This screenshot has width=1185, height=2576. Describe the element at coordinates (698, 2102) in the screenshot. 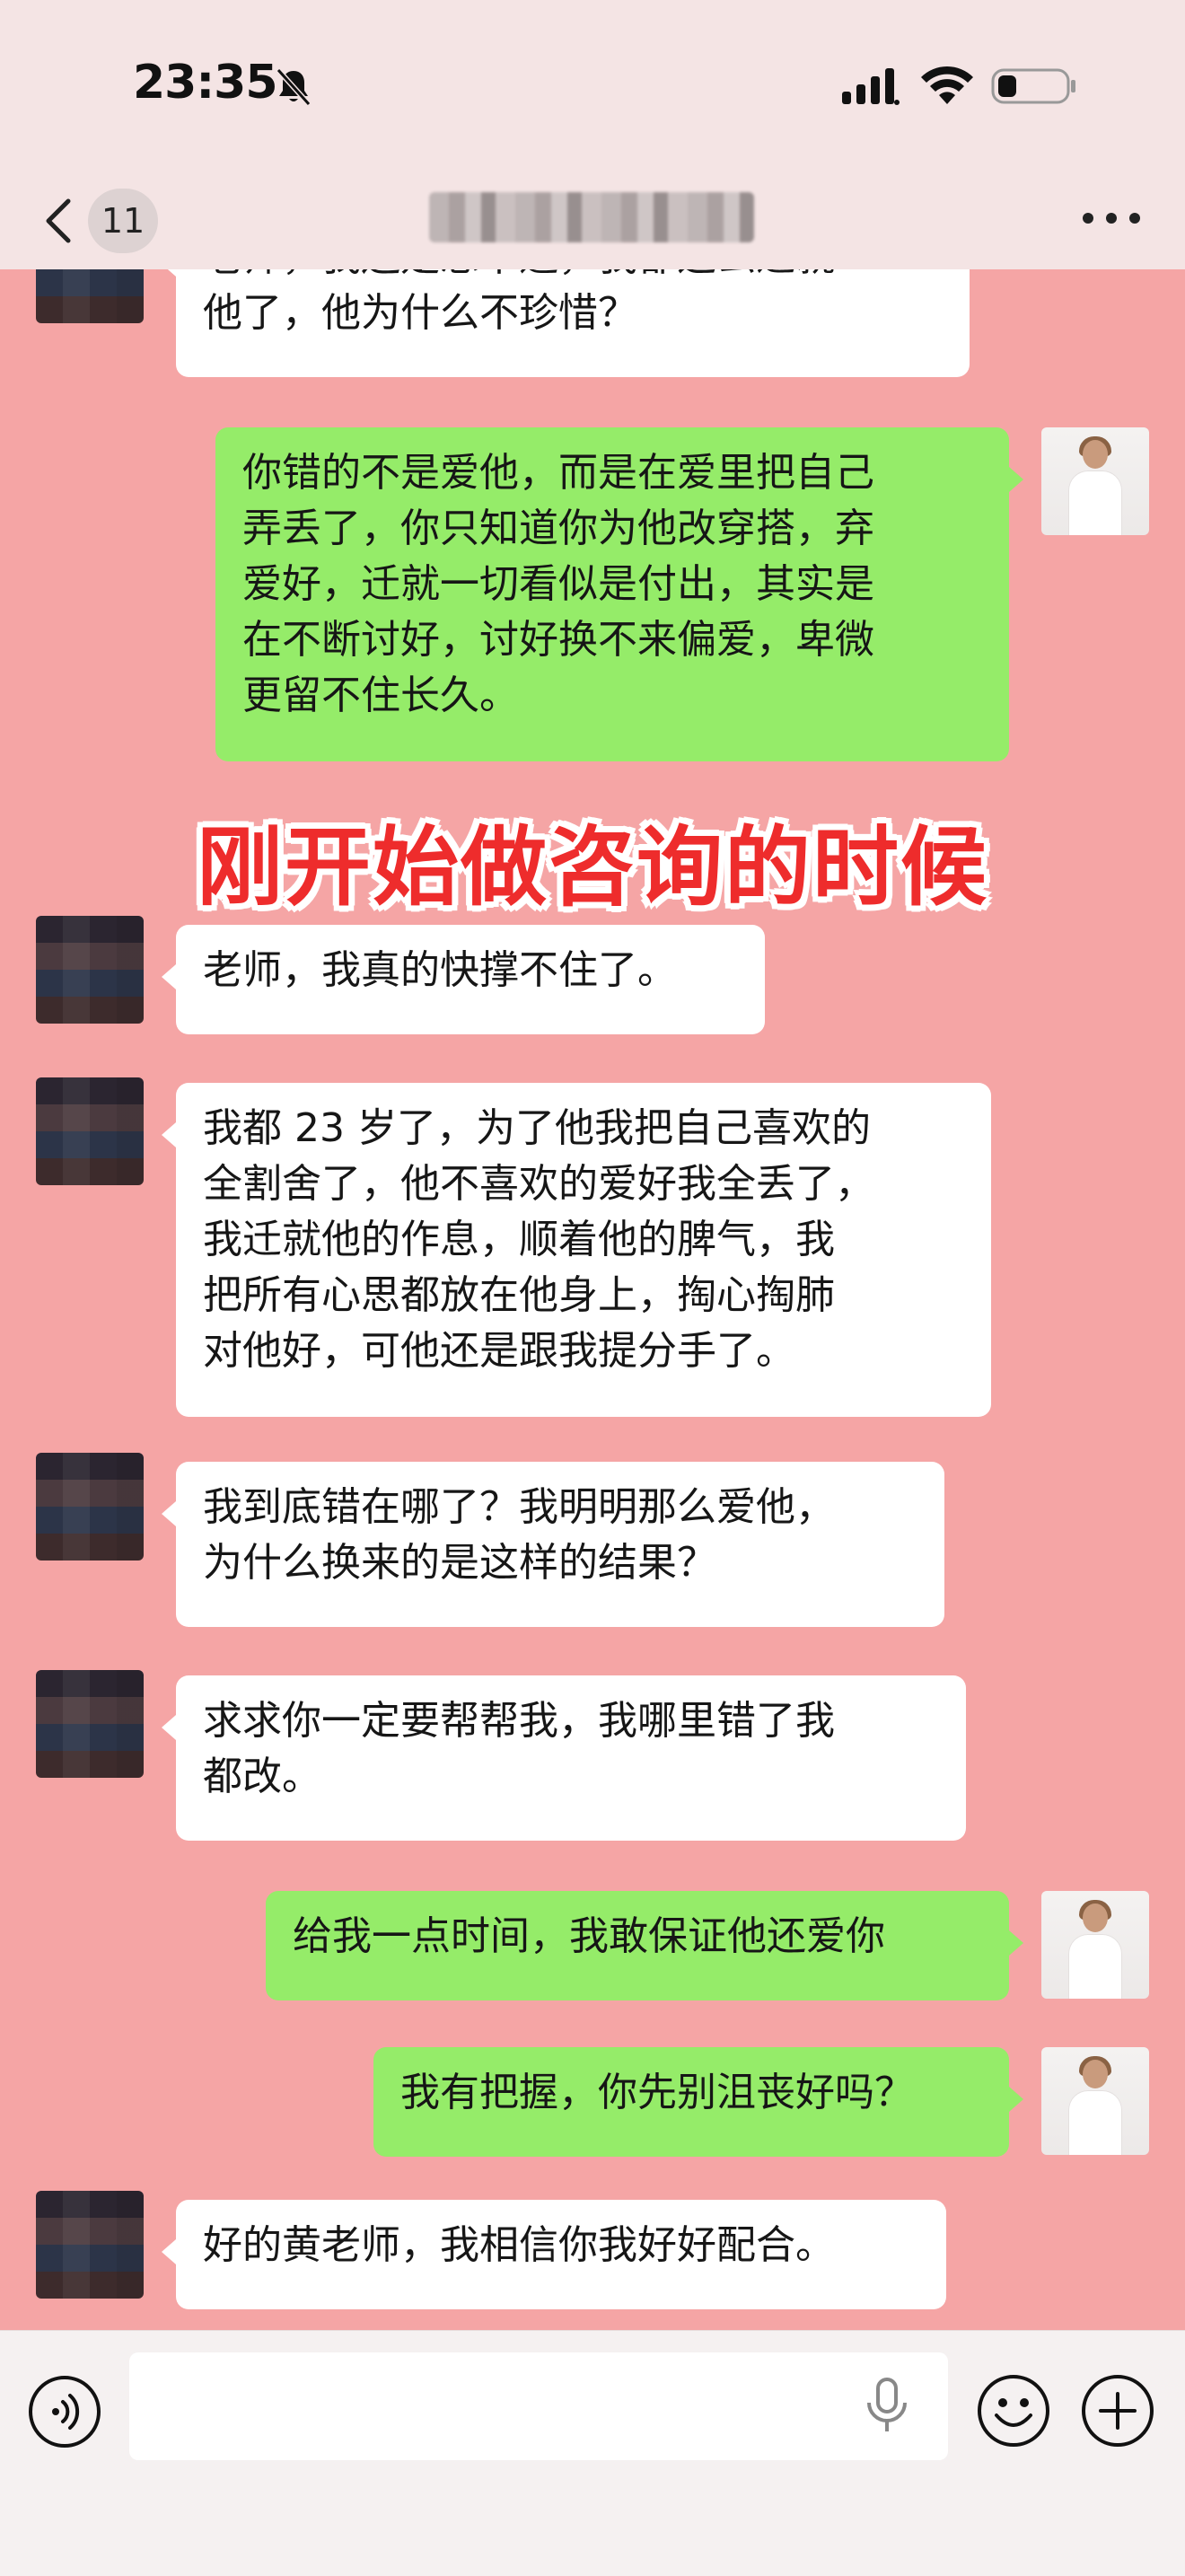

I see `message-bubble-outgoing: 我有把握，你先别沮丧好吗？` at that location.